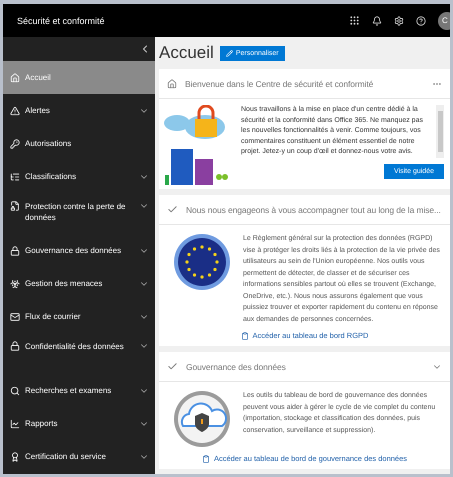  Describe the element at coordinates (229, 53) in the screenshot. I see `pencil-icon` at that location.